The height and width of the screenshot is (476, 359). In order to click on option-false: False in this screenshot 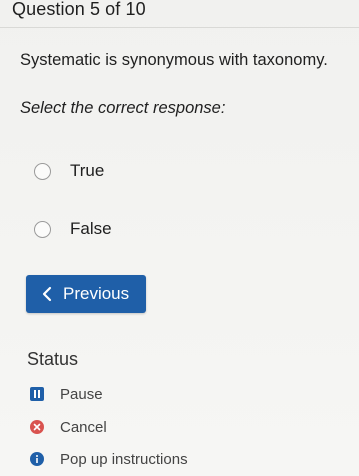, I will do `click(134, 229)`.